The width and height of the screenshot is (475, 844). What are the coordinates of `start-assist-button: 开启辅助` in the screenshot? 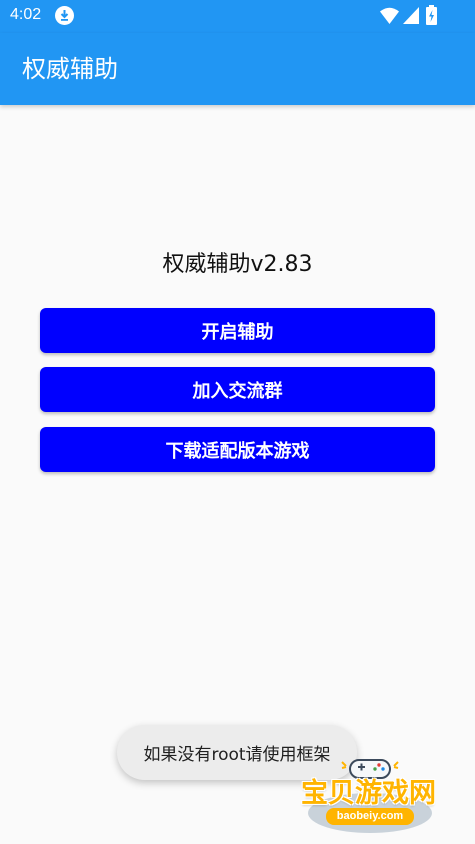 It's located at (237, 330).